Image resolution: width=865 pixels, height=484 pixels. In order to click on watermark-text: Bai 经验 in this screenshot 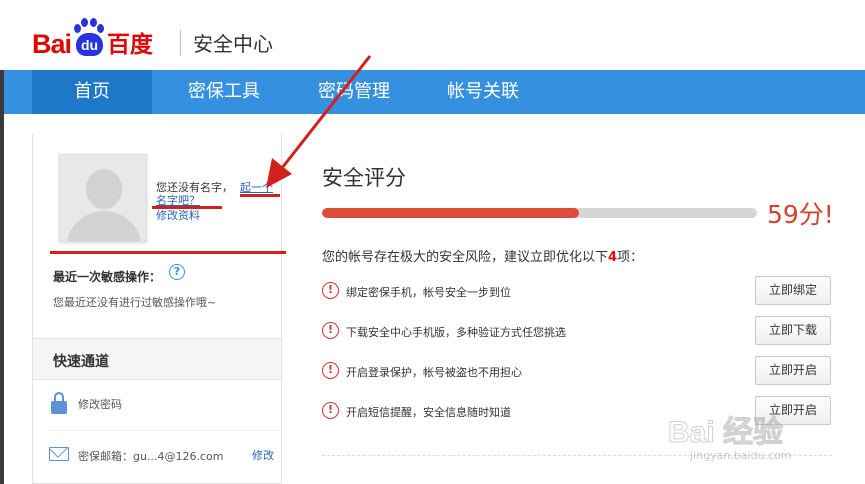, I will do `click(725, 433)`.